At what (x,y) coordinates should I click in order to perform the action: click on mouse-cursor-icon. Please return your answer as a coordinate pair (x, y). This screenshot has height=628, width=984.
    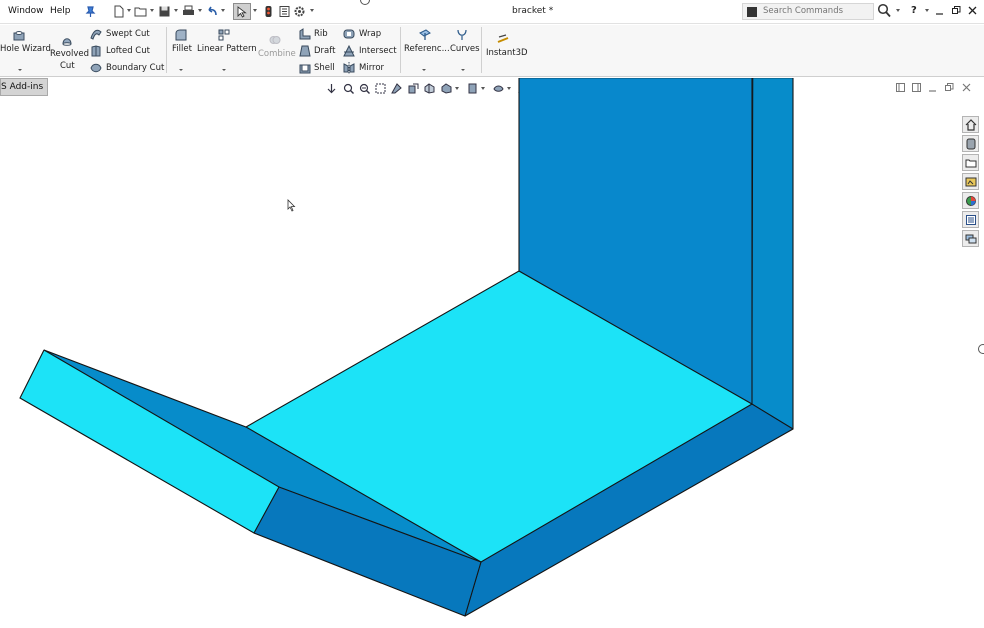
    Looking at the image, I should click on (291, 205).